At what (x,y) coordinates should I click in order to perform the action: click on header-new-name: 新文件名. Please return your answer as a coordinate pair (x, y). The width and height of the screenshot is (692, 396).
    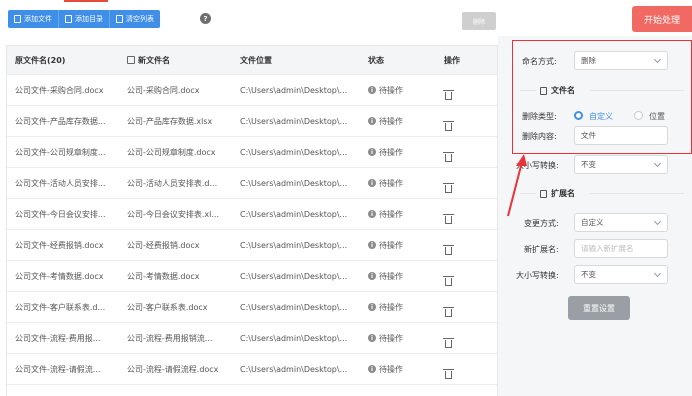
    Looking at the image, I should click on (148, 60).